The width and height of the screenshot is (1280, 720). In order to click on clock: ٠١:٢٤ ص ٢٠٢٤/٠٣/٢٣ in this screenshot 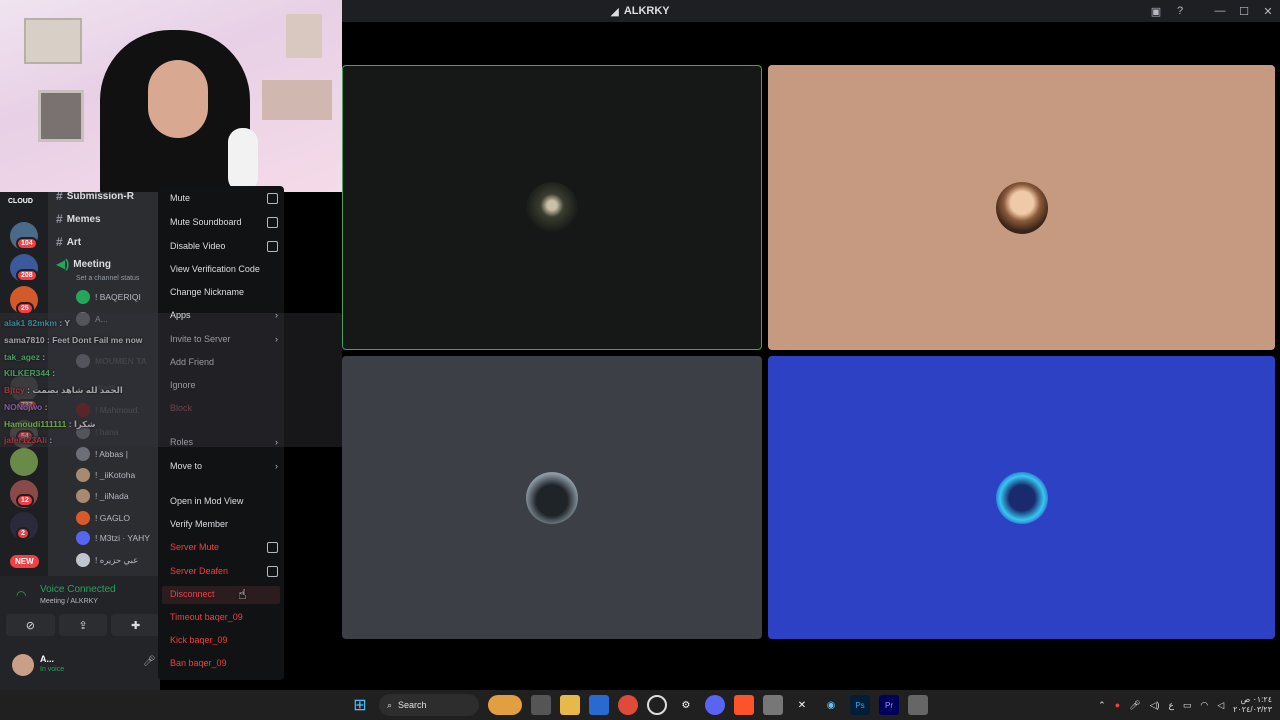, I will do `click(1252, 705)`.